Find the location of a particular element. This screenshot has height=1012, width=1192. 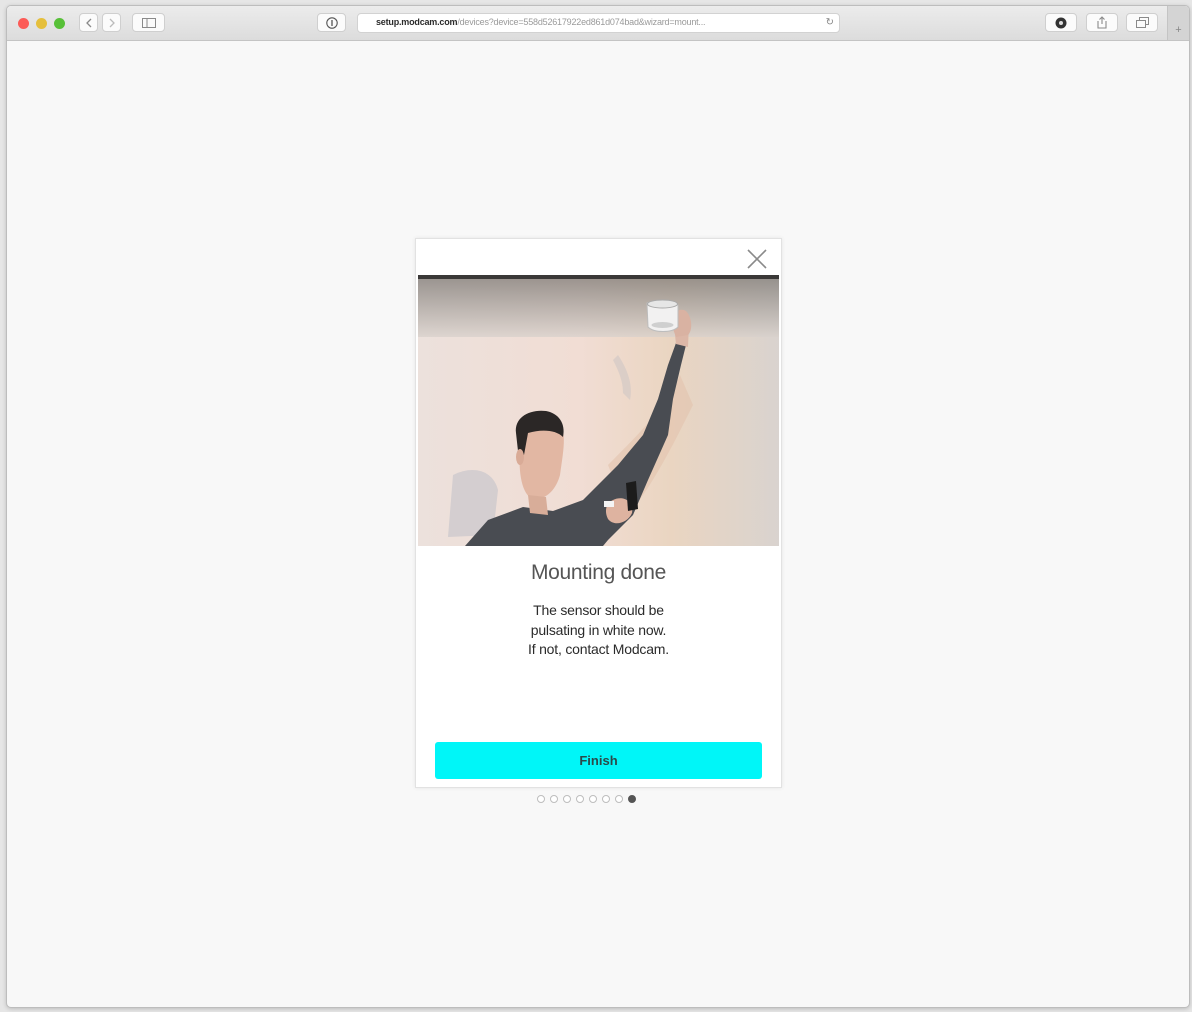

close-icon is located at coordinates (757, 259).